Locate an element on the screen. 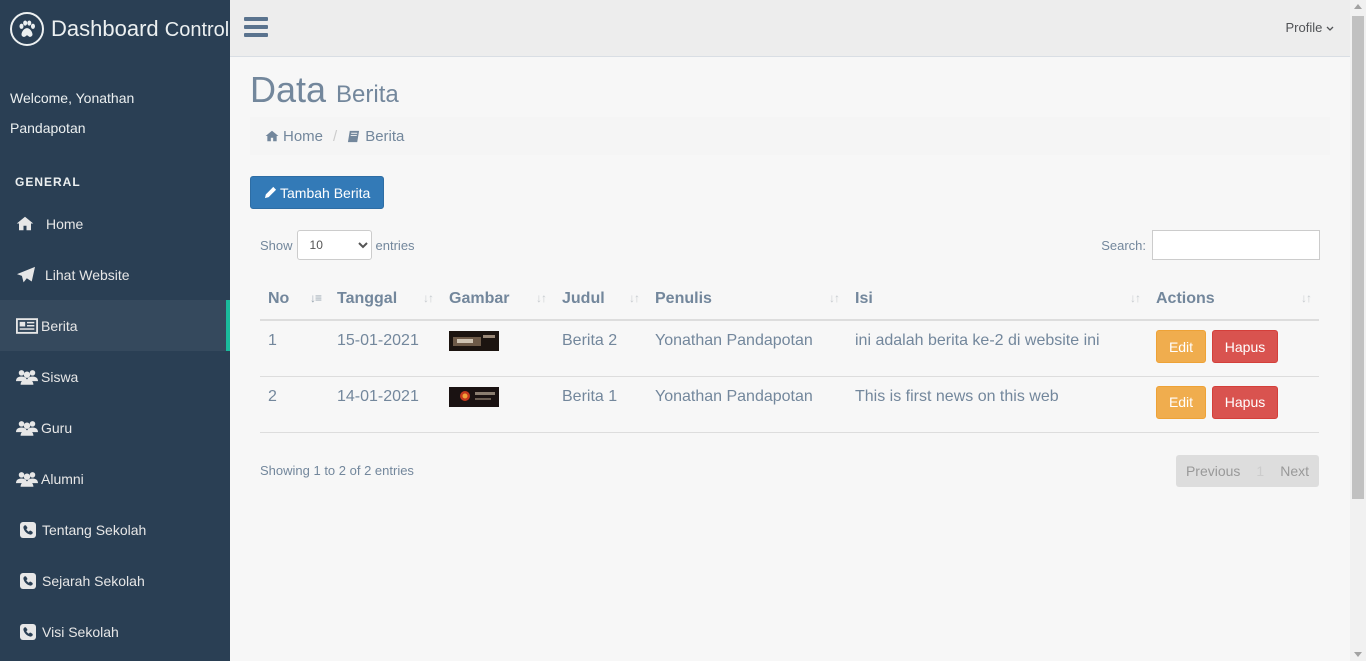 The image size is (1366, 661). welcome-text: Welcome, Yonathan Pandapotan is located at coordinates (115, 100).